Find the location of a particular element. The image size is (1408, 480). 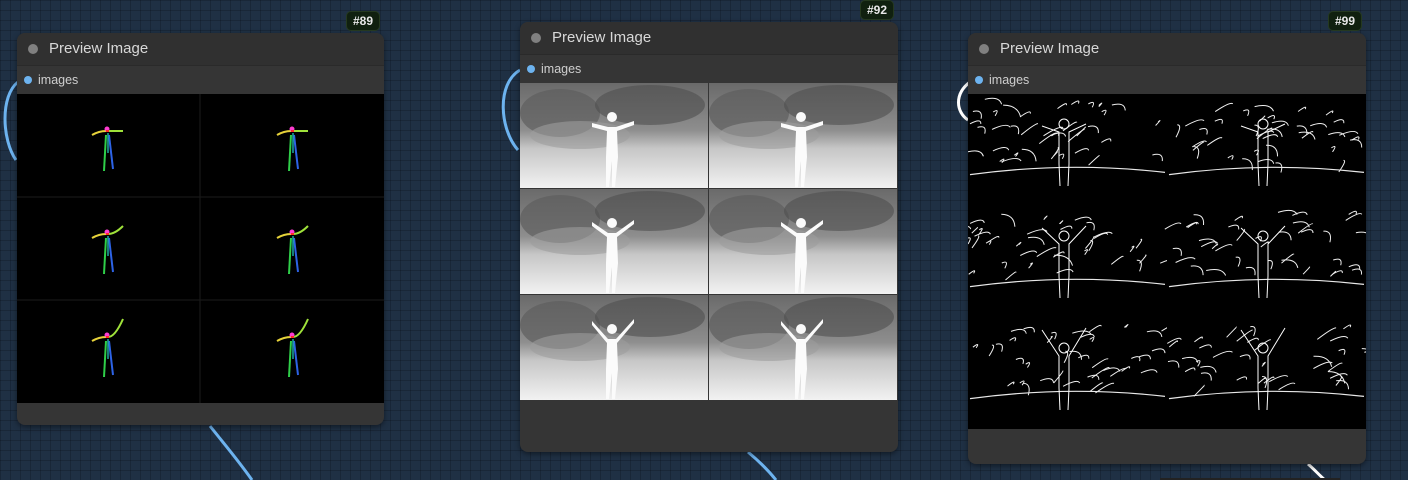

node-id-badge: #89 is located at coordinates (362, 21).